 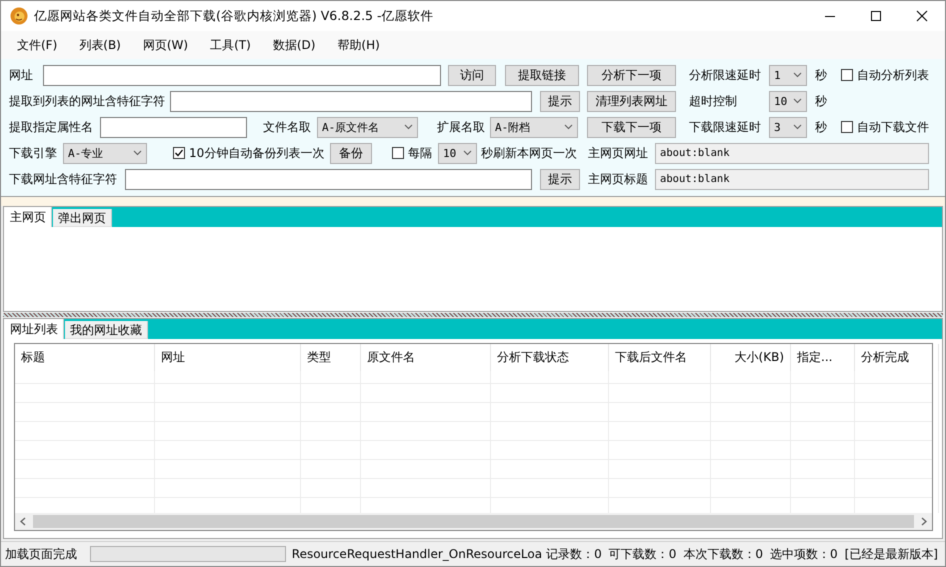 What do you see at coordinates (618, 179) in the screenshot?
I see `field-label: 主网页标题` at bounding box center [618, 179].